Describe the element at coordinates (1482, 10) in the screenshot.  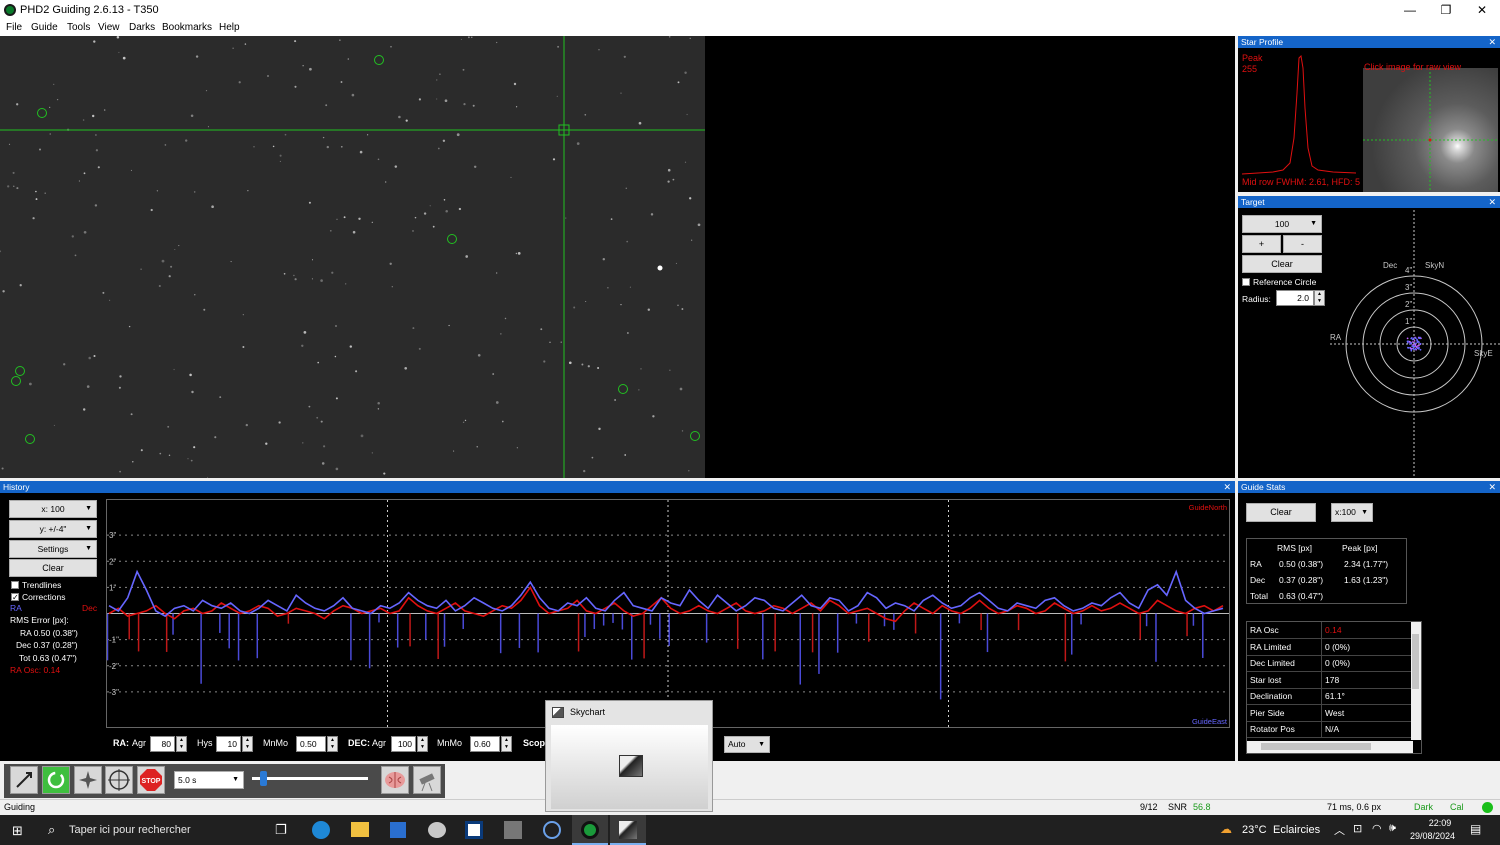
I see `close-button: ✕` at that location.